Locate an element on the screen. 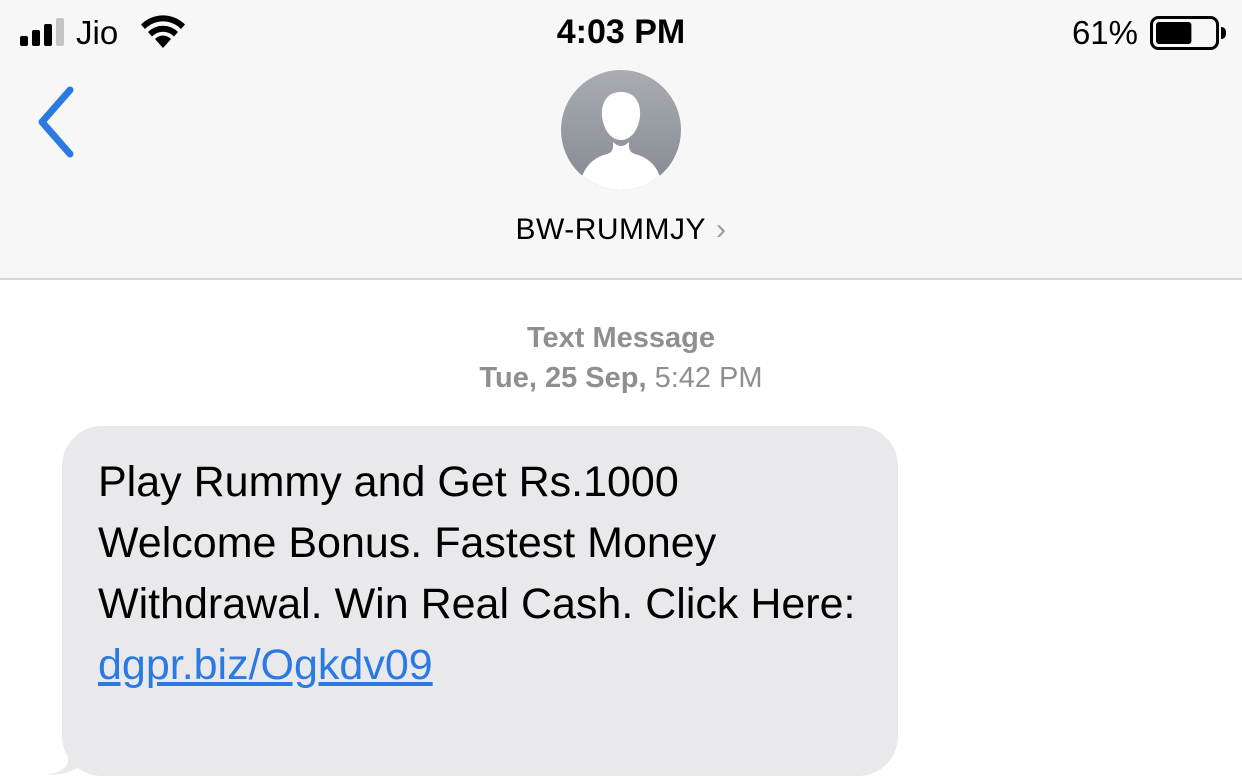  status-bar: Jio 4:03 PM 61% is located at coordinates (621, 33).